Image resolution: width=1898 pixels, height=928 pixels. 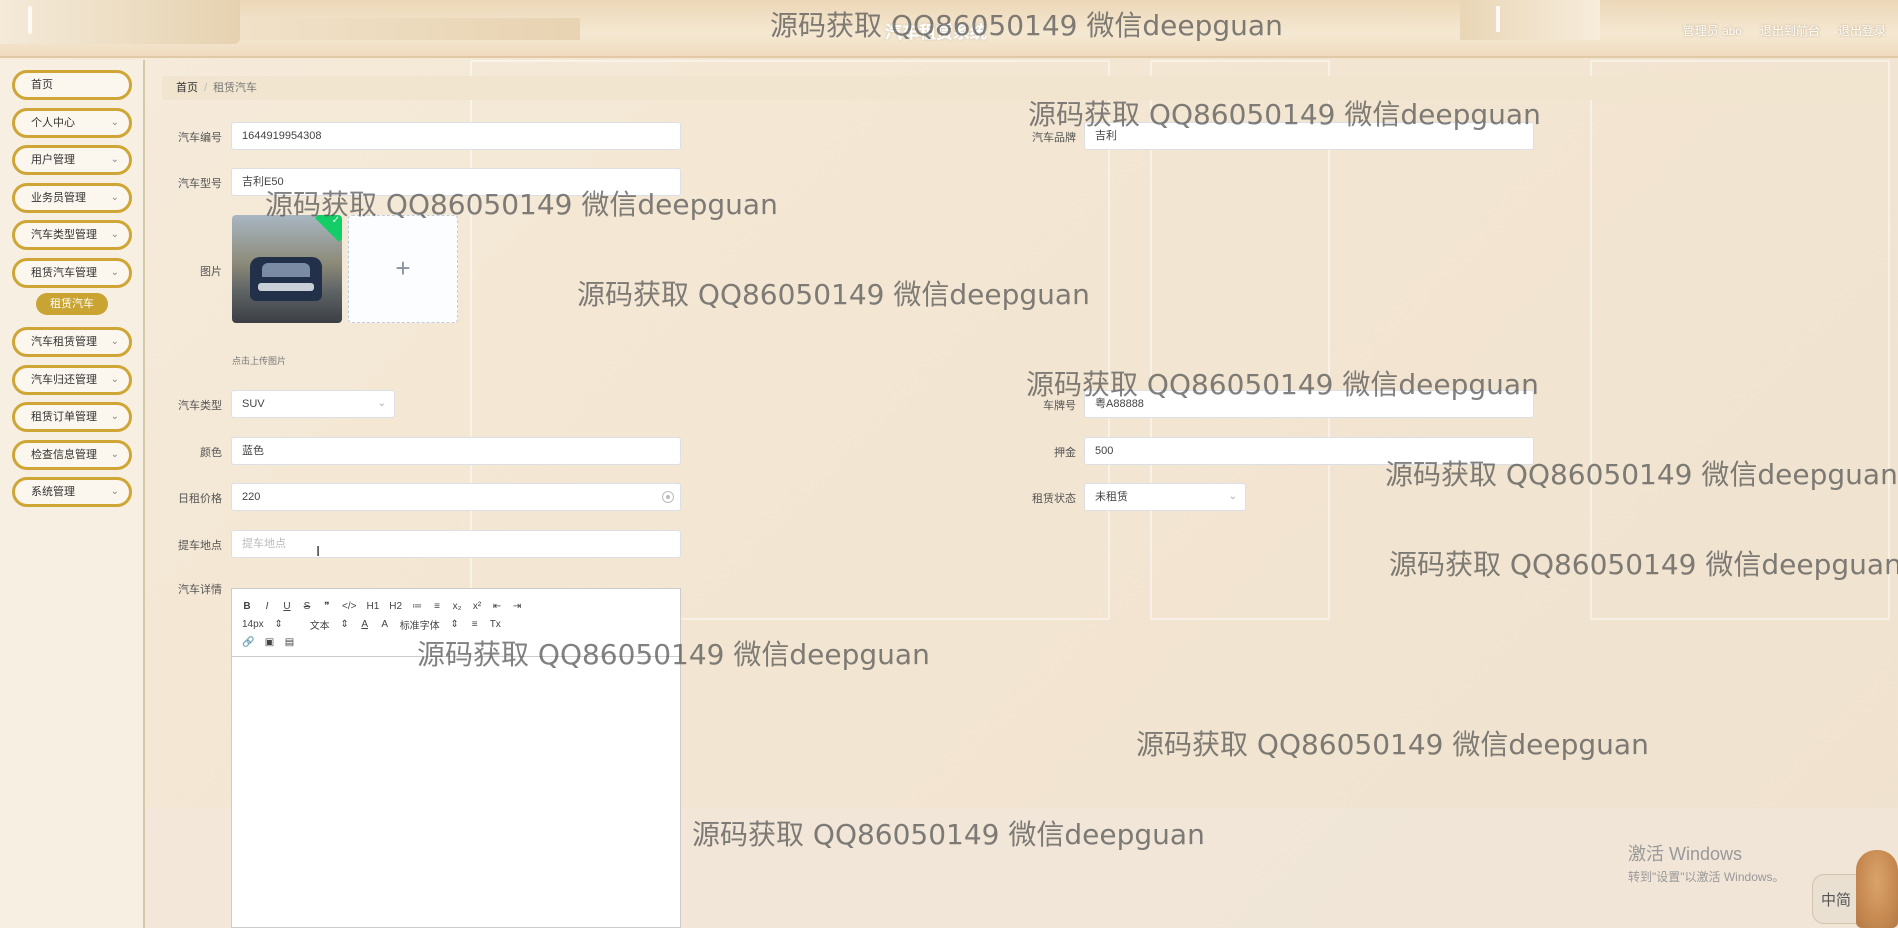 I want to click on superscript-icon: x², so click(x=477, y=606).